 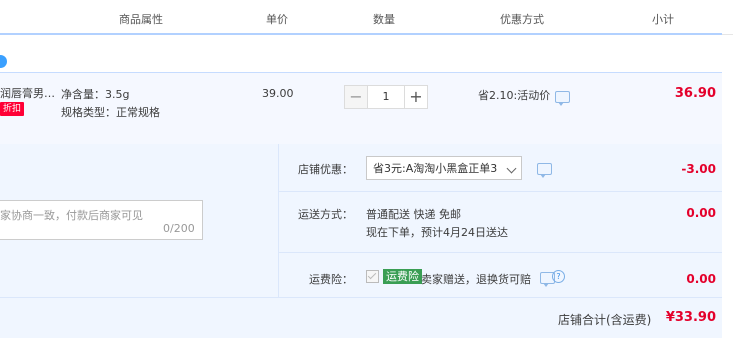 What do you see at coordinates (71, 215) in the screenshot?
I see `message-placeholder: 家协商一致，付款后商家可见` at bounding box center [71, 215].